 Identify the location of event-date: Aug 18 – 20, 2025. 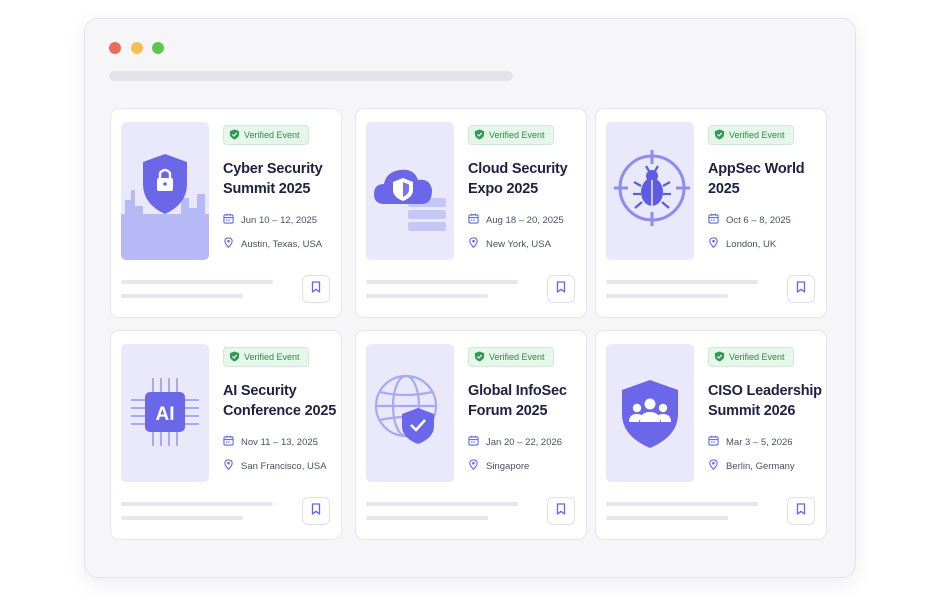
(516, 220).